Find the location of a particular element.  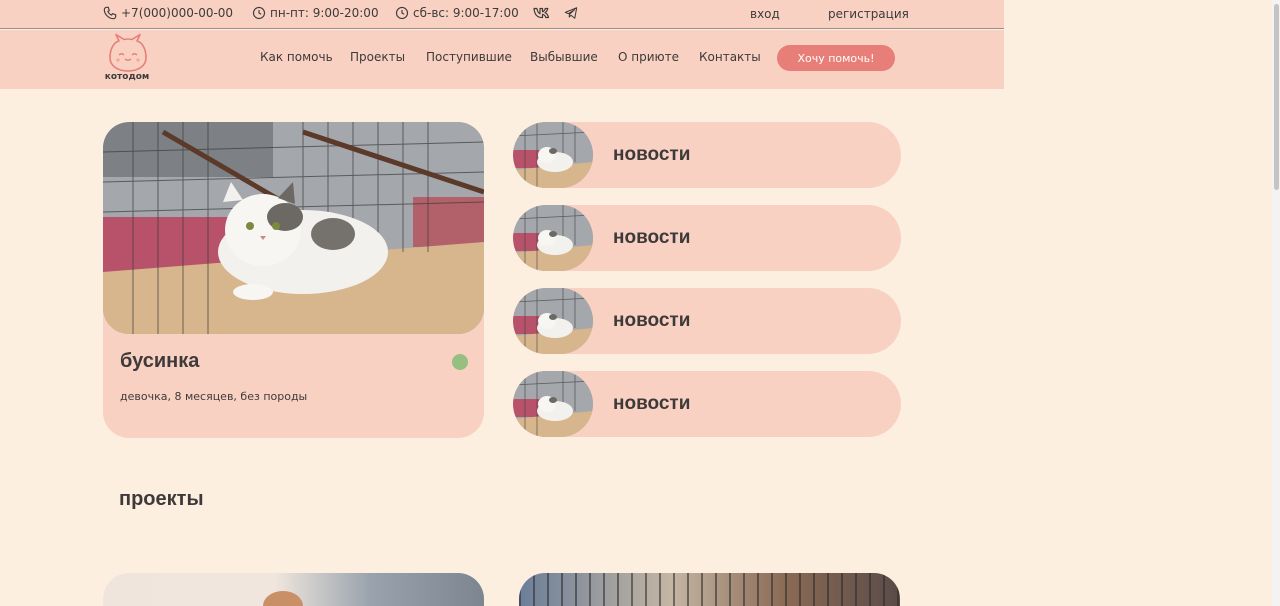

cat-description: девочка, 8 месяцев, без породы is located at coordinates (214, 396).